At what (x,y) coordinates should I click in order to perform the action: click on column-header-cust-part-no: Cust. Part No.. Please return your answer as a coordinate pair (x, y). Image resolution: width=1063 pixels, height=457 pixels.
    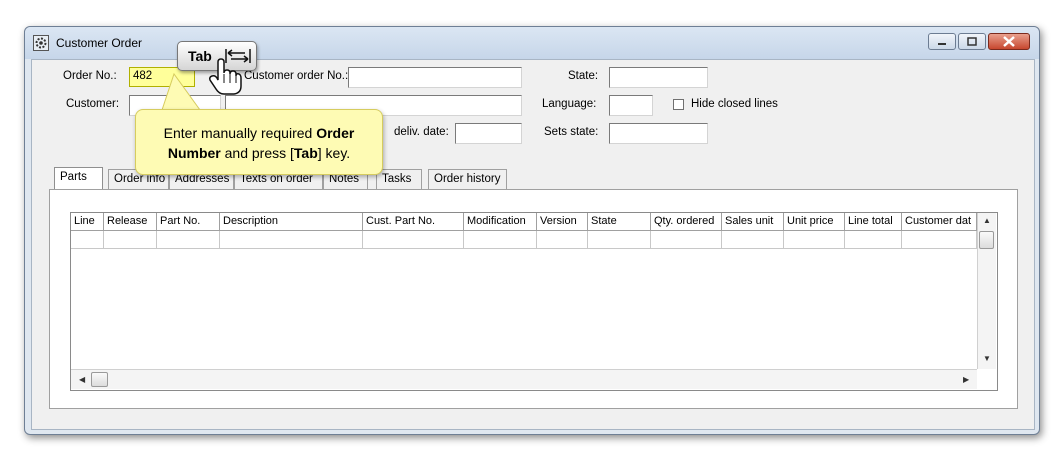
    Looking at the image, I should click on (413, 222).